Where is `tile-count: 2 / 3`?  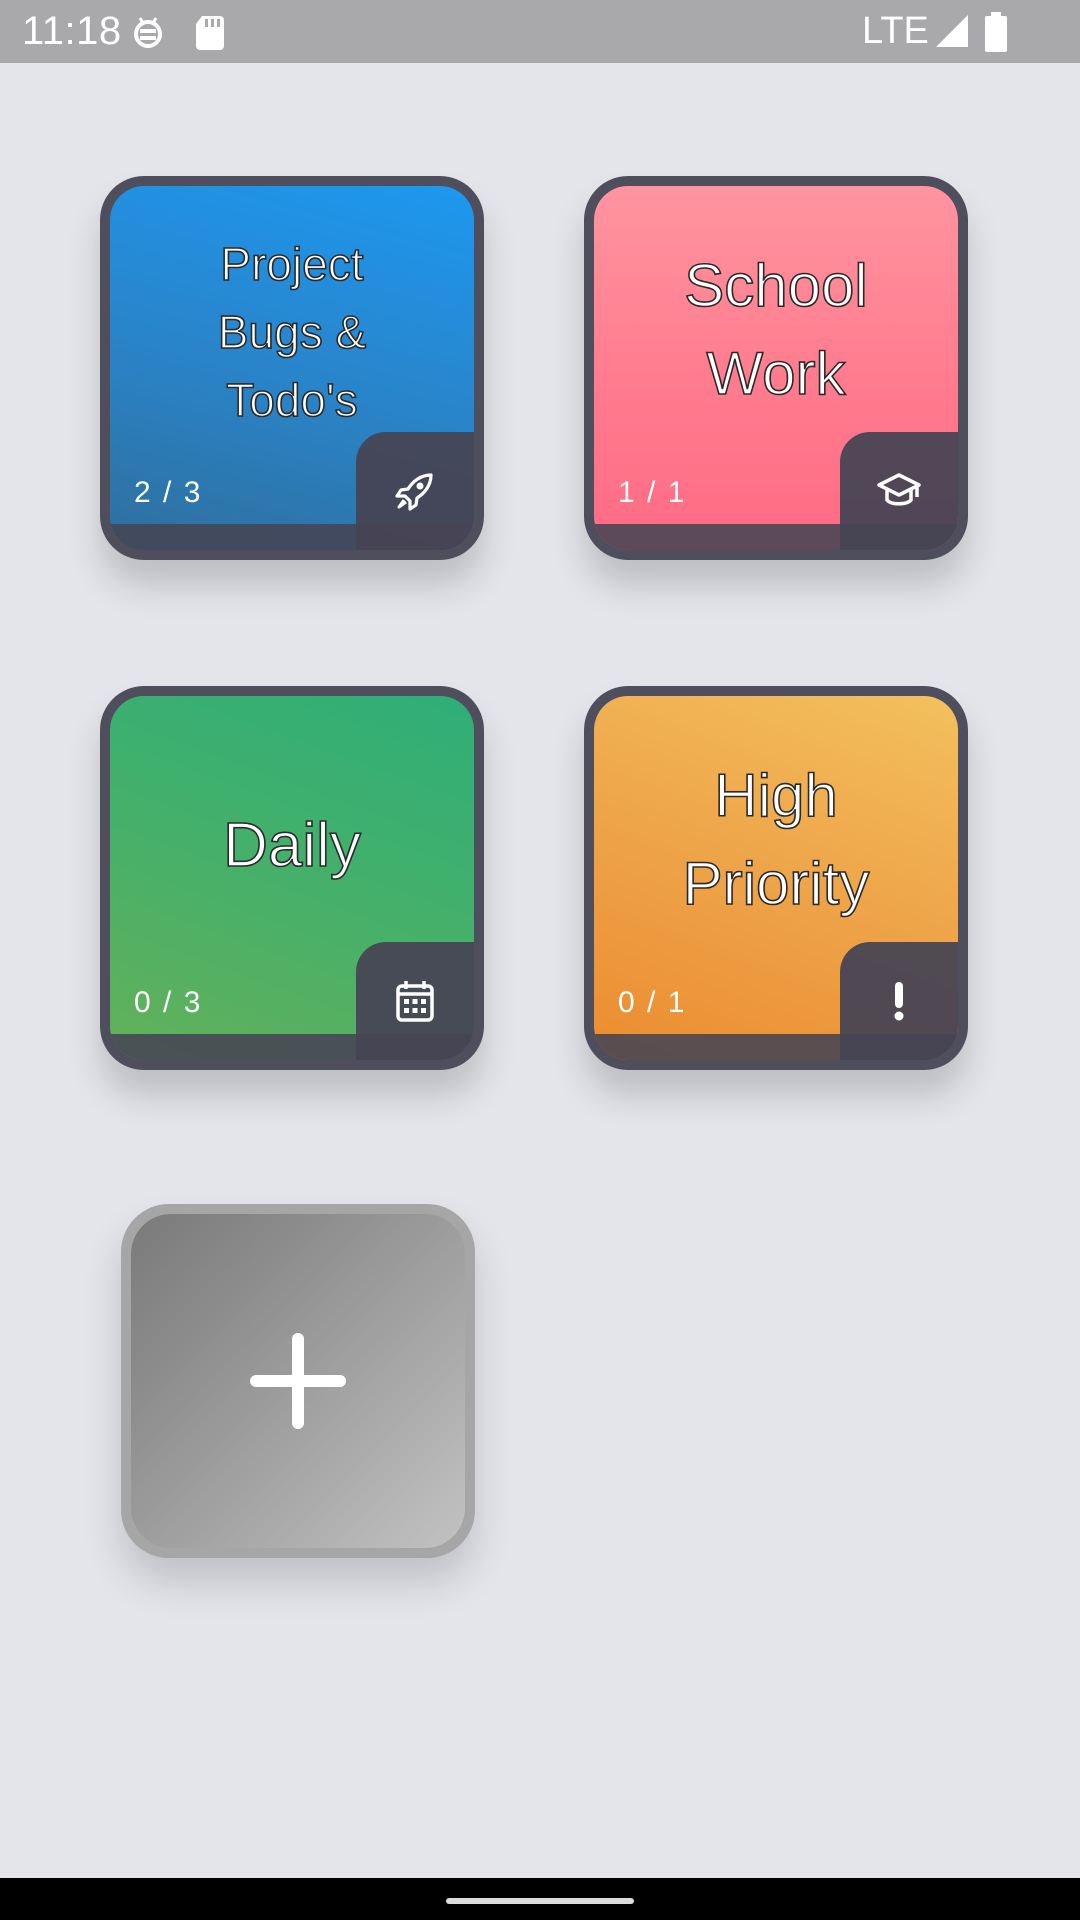
tile-count: 2 / 3 is located at coordinates (168, 492).